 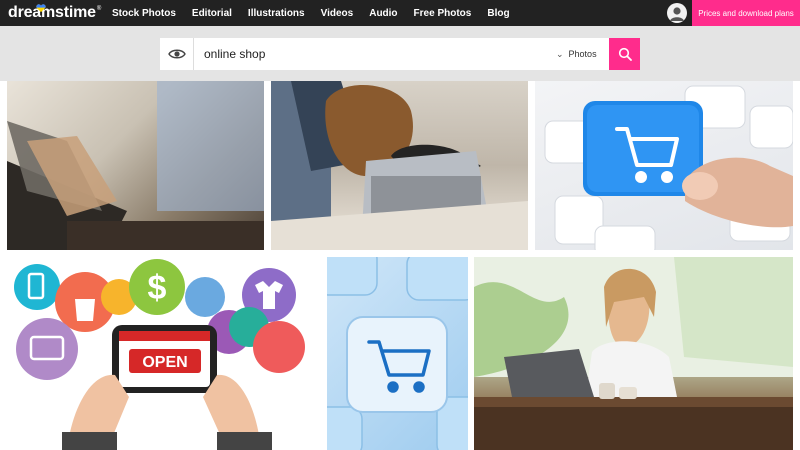 I want to click on pricing-button: Prices and download plans, so click(x=746, y=13).